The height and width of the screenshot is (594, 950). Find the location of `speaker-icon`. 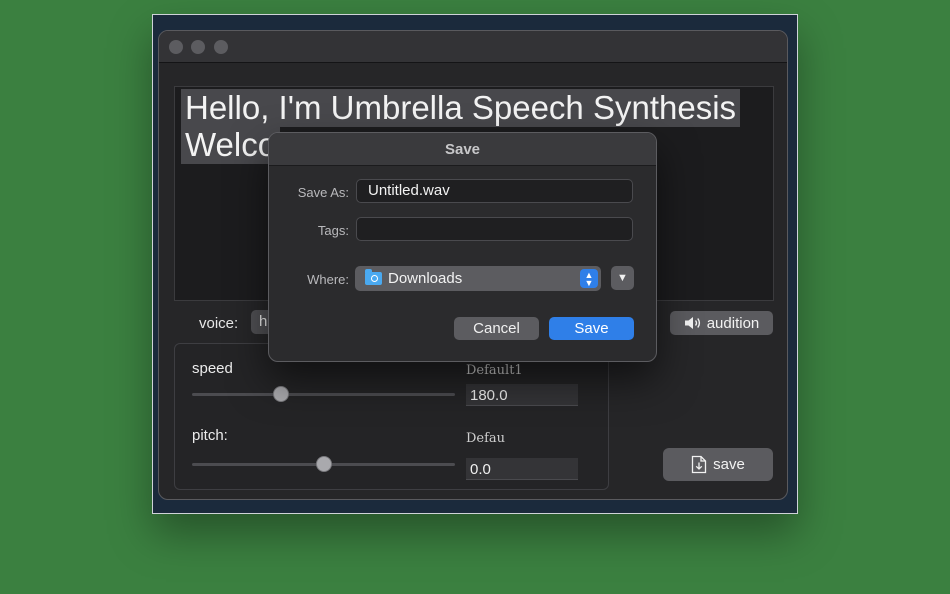

speaker-icon is located at coordinates (692, 323).